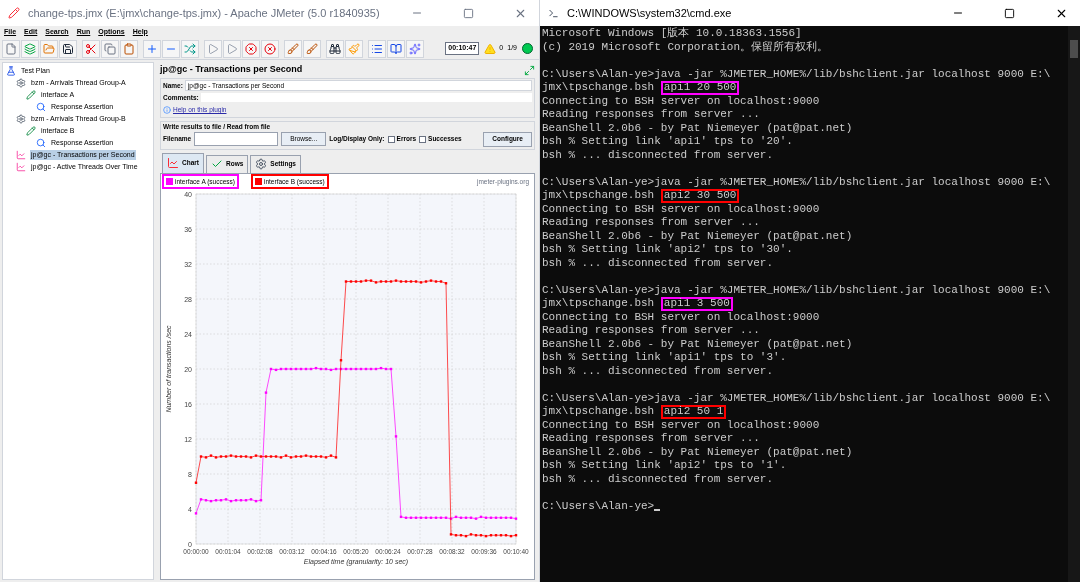 The height and width of the screenshot is (582, 1080). Describe the element at coordinates (415, 48) in the screenshot. I see `sparkle-icon` at that location.